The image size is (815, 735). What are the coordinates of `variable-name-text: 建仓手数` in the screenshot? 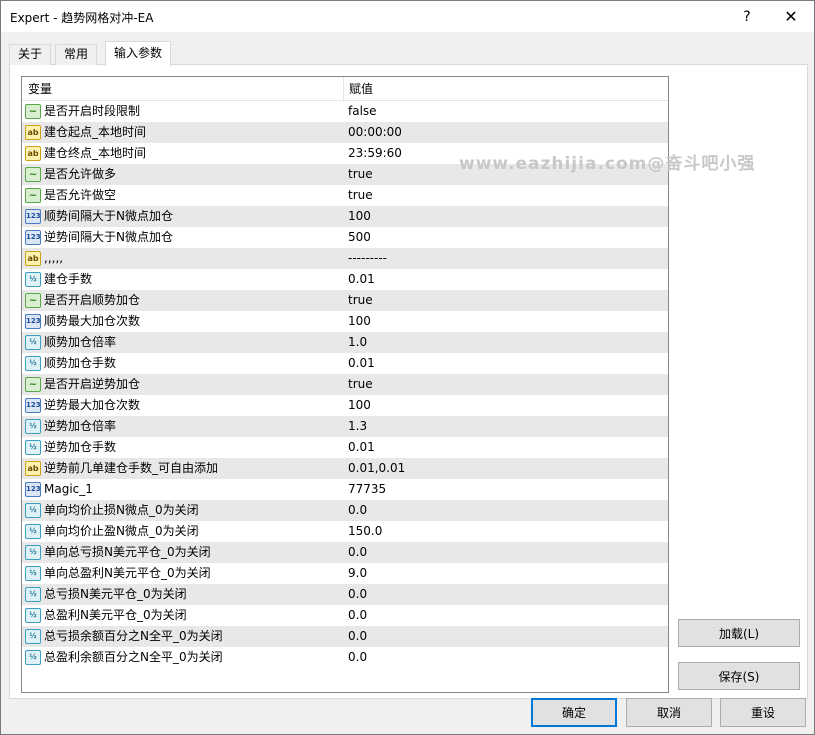 It's located at (68, 279).